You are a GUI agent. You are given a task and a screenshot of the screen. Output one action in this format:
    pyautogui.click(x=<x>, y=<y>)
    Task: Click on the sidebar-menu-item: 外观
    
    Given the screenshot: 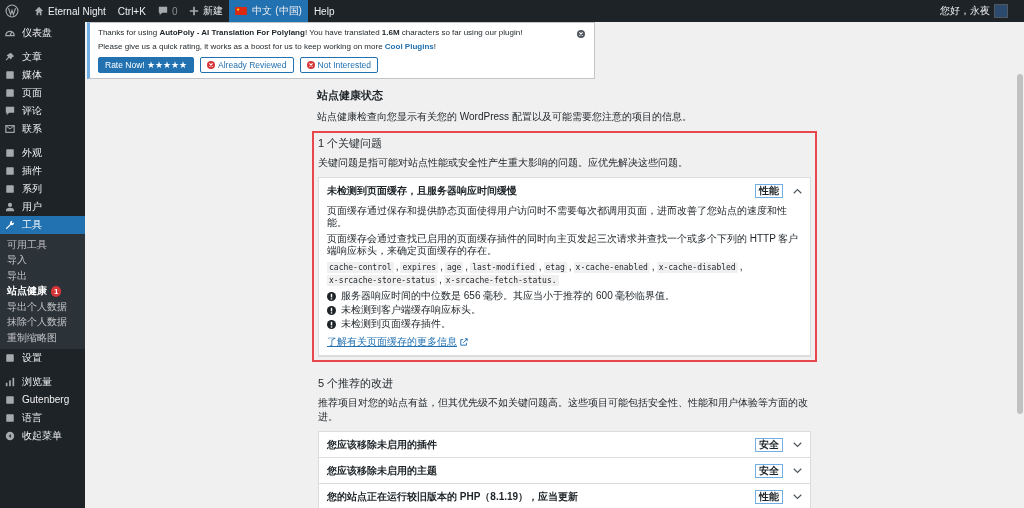 What is the action you would take?
    pyautogui.click(x=42, y=153)
    